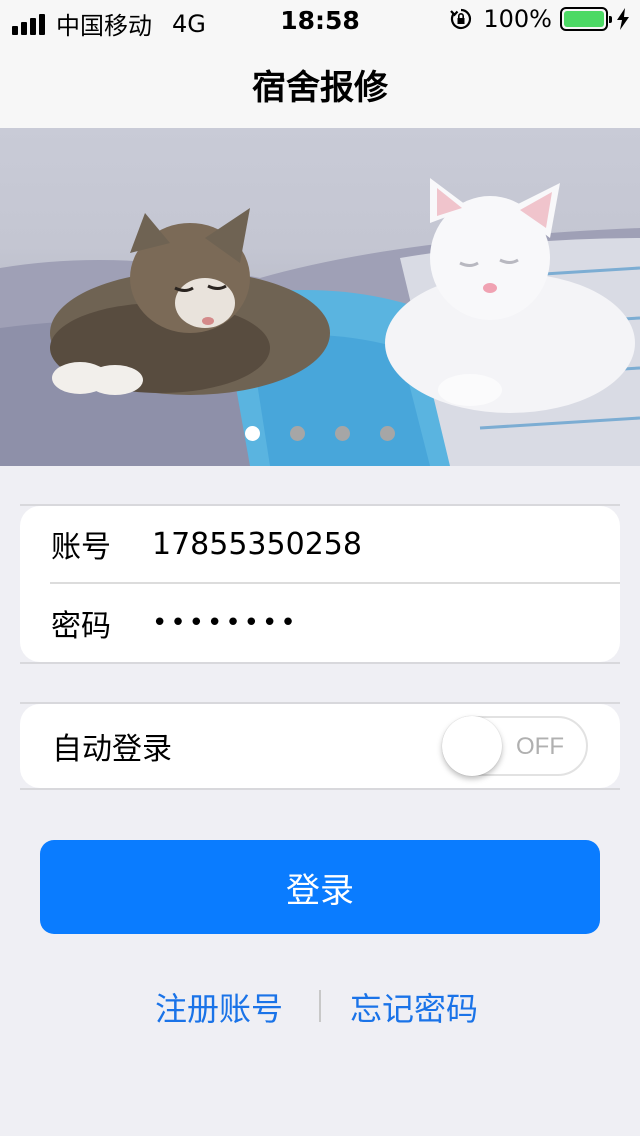  I want to click on auto-login-row: 自动登录 OFF, so click(320, 746).